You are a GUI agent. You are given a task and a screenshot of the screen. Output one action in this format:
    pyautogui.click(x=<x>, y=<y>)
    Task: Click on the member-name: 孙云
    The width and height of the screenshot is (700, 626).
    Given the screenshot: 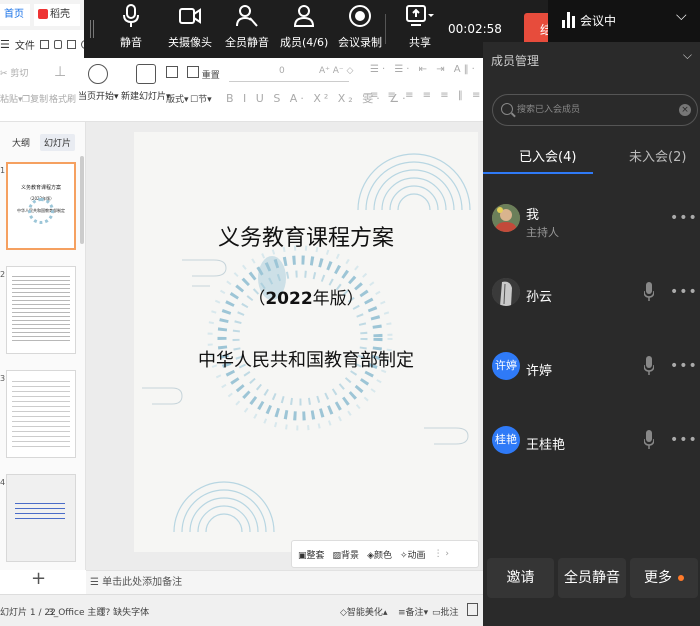 What is the action you would take?
    pyautogui.click(x=539, y=297)
    